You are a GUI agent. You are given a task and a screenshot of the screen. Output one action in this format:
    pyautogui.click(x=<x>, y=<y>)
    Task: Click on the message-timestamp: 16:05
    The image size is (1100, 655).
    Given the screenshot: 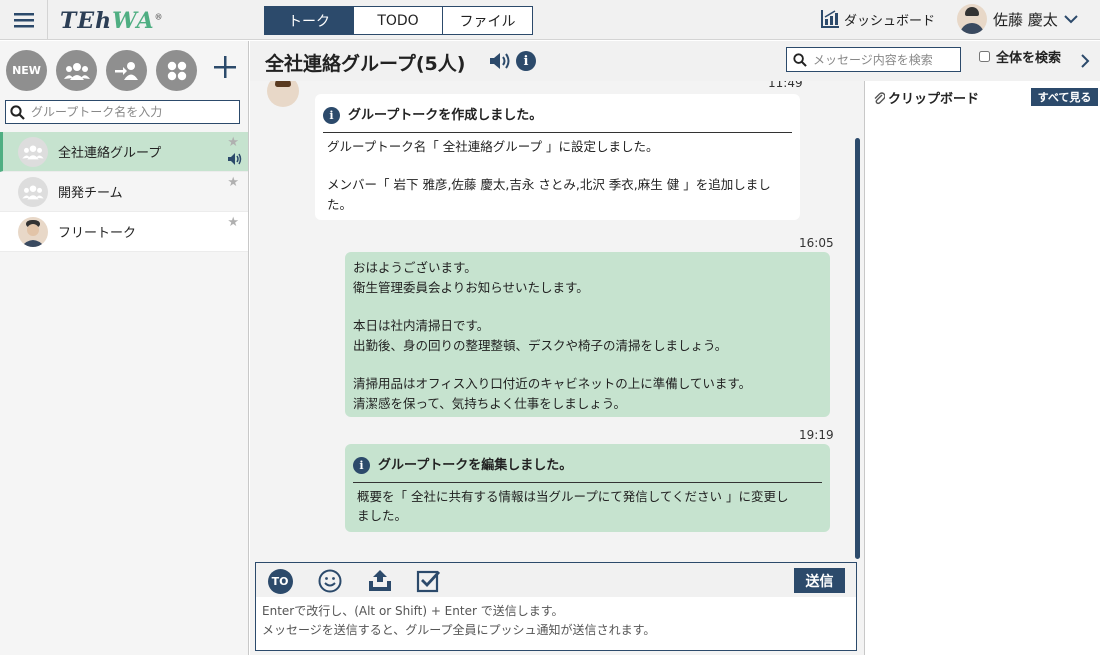 What is the action you would take?
    pyautogui.click(x=816, y=243)
    